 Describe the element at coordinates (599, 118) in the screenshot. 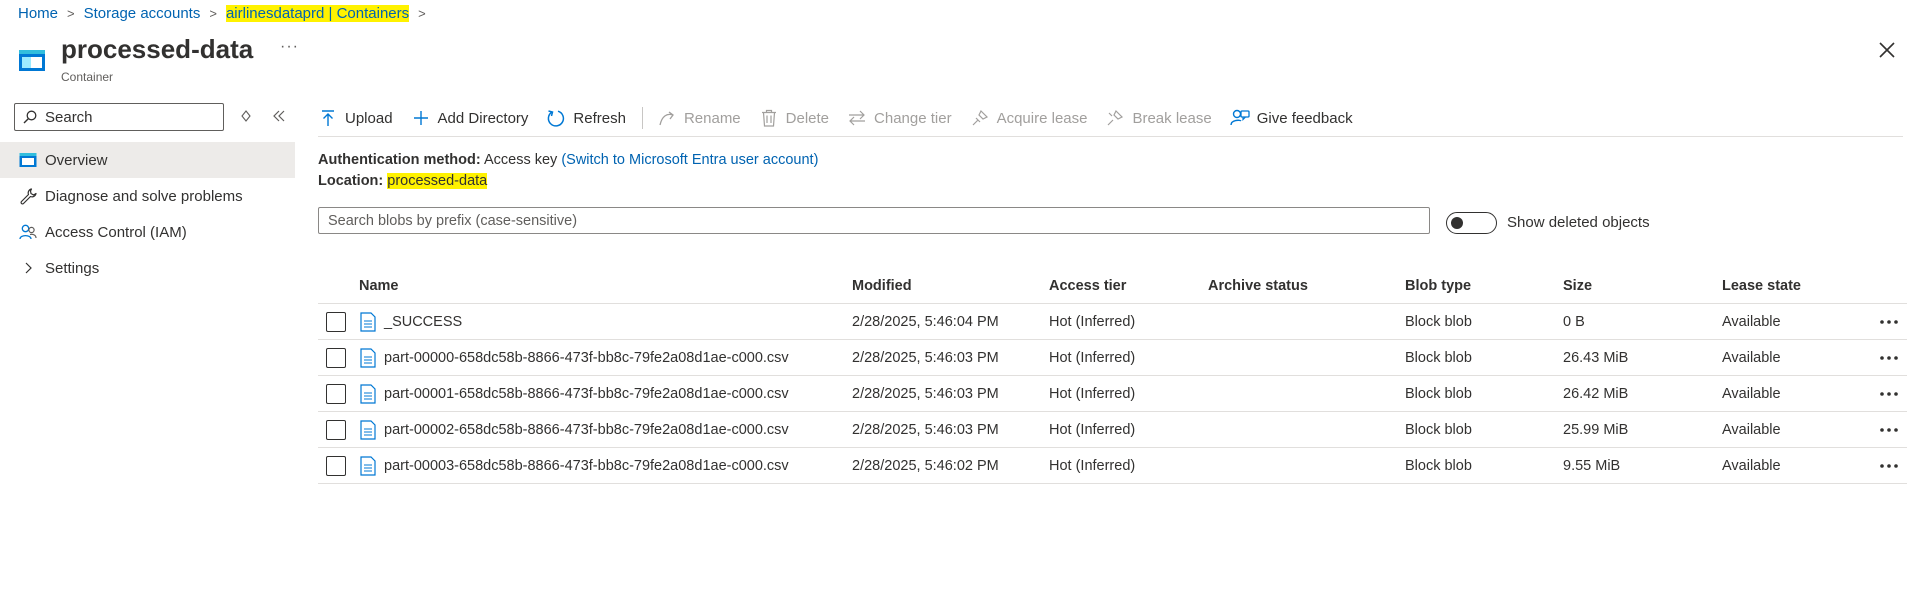

I see `refresh-label: Refresh` at that location.